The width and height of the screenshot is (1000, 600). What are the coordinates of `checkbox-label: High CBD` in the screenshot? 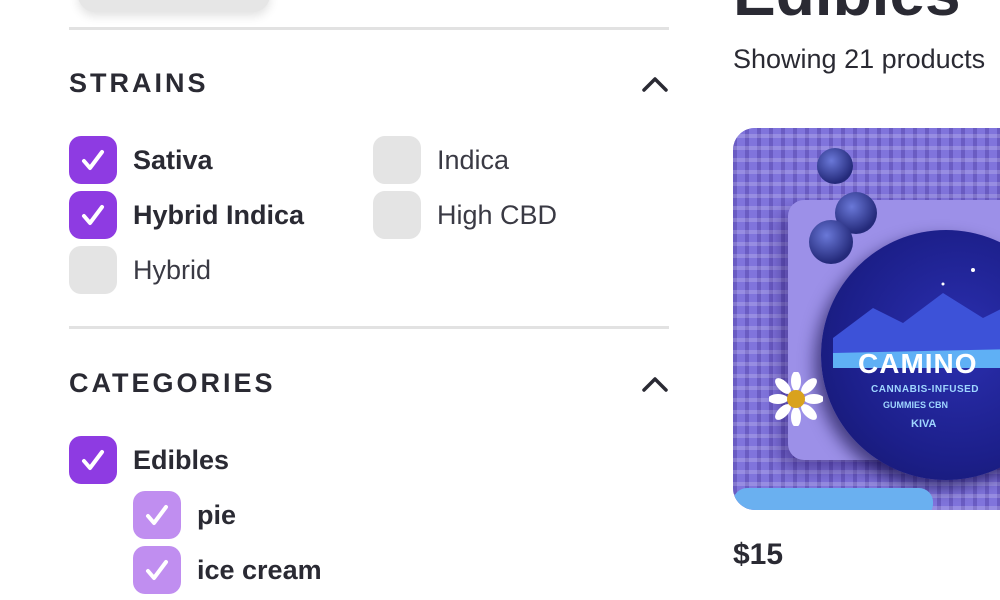 It's located at (497, 214).